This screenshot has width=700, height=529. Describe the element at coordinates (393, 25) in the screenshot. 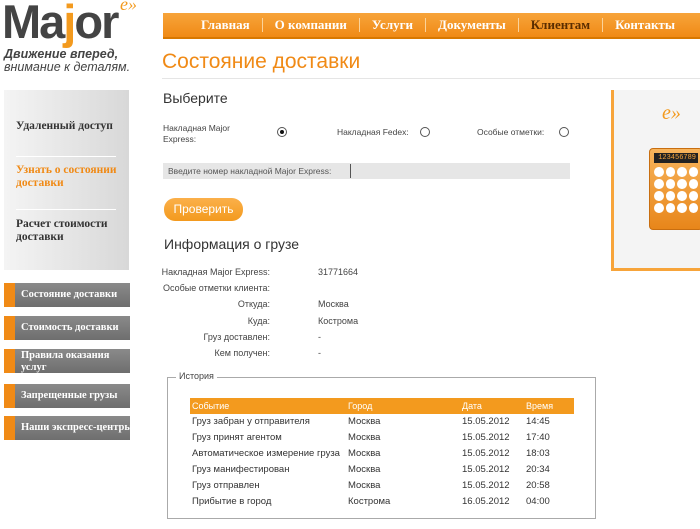

I see `nav-services: Услуги` at that location.